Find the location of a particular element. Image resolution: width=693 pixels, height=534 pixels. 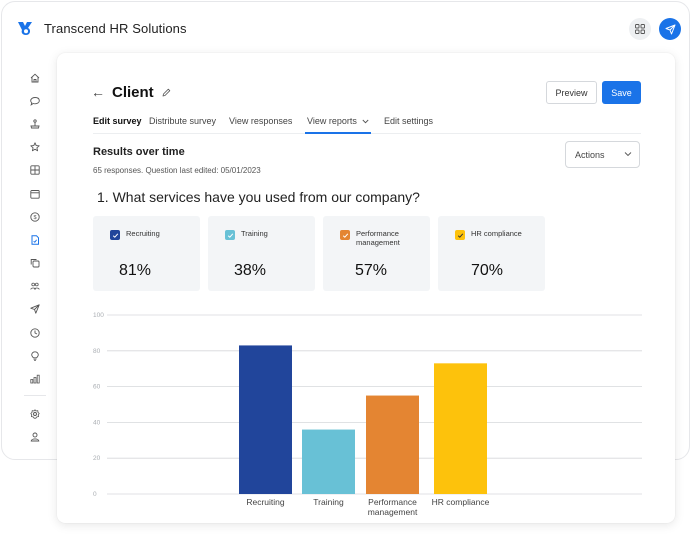

home-icon is located at coordinates (35, 78).